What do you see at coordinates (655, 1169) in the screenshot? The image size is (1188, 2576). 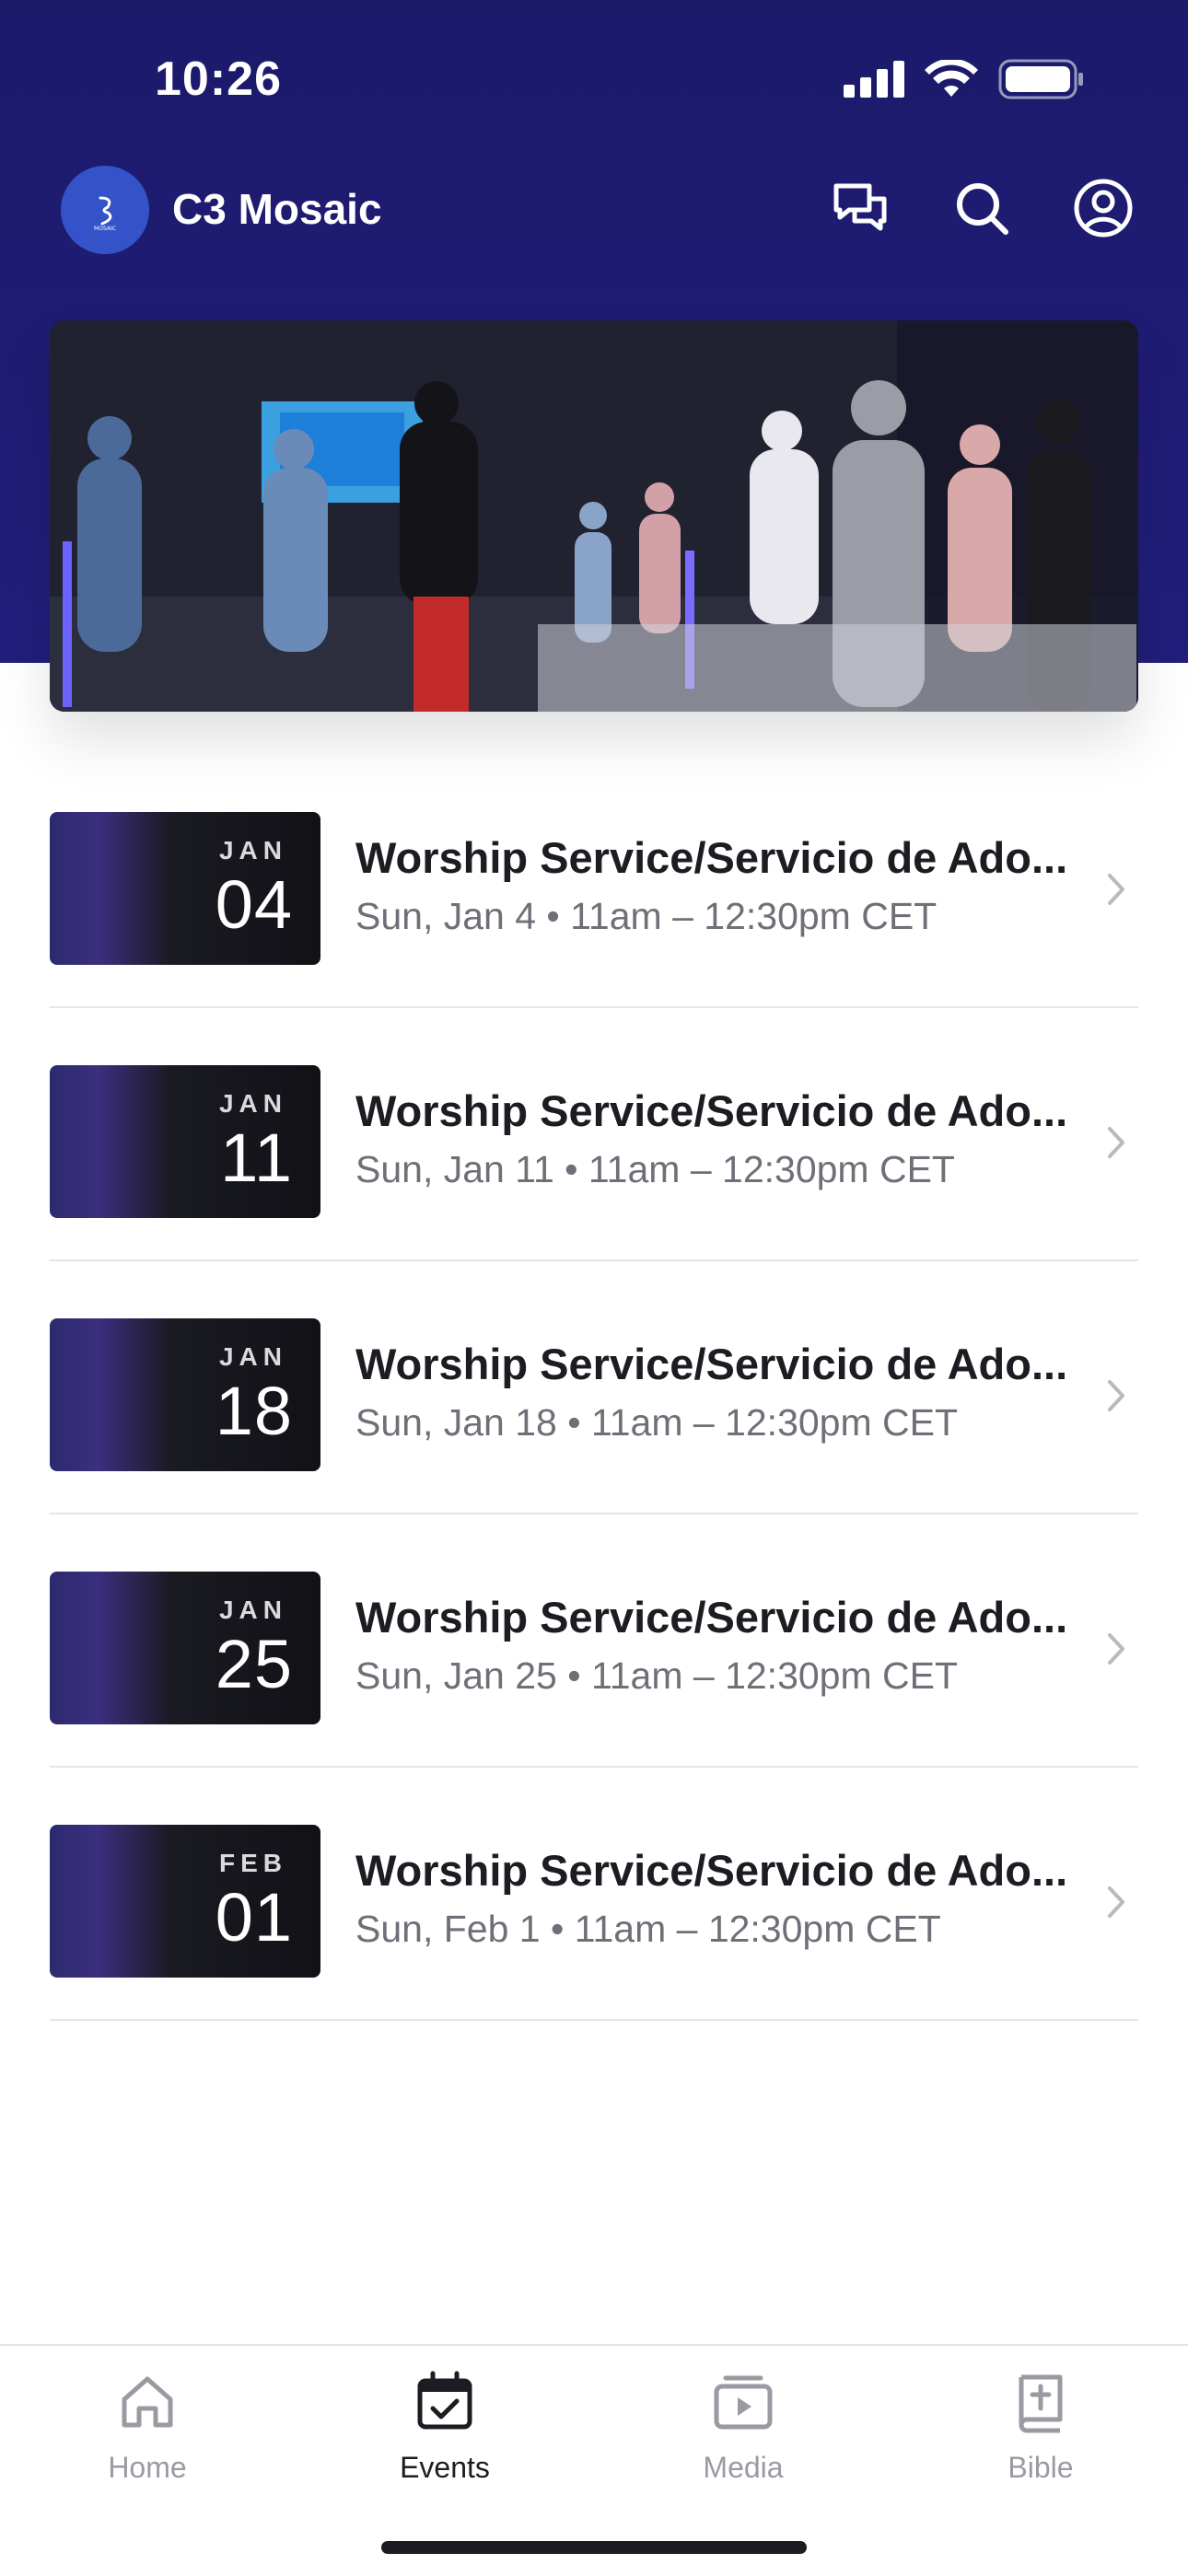 I see `event-datetime: Sun, Jan 11 • 11am – 12:30pm CET` at bounding box center [655, 1169].